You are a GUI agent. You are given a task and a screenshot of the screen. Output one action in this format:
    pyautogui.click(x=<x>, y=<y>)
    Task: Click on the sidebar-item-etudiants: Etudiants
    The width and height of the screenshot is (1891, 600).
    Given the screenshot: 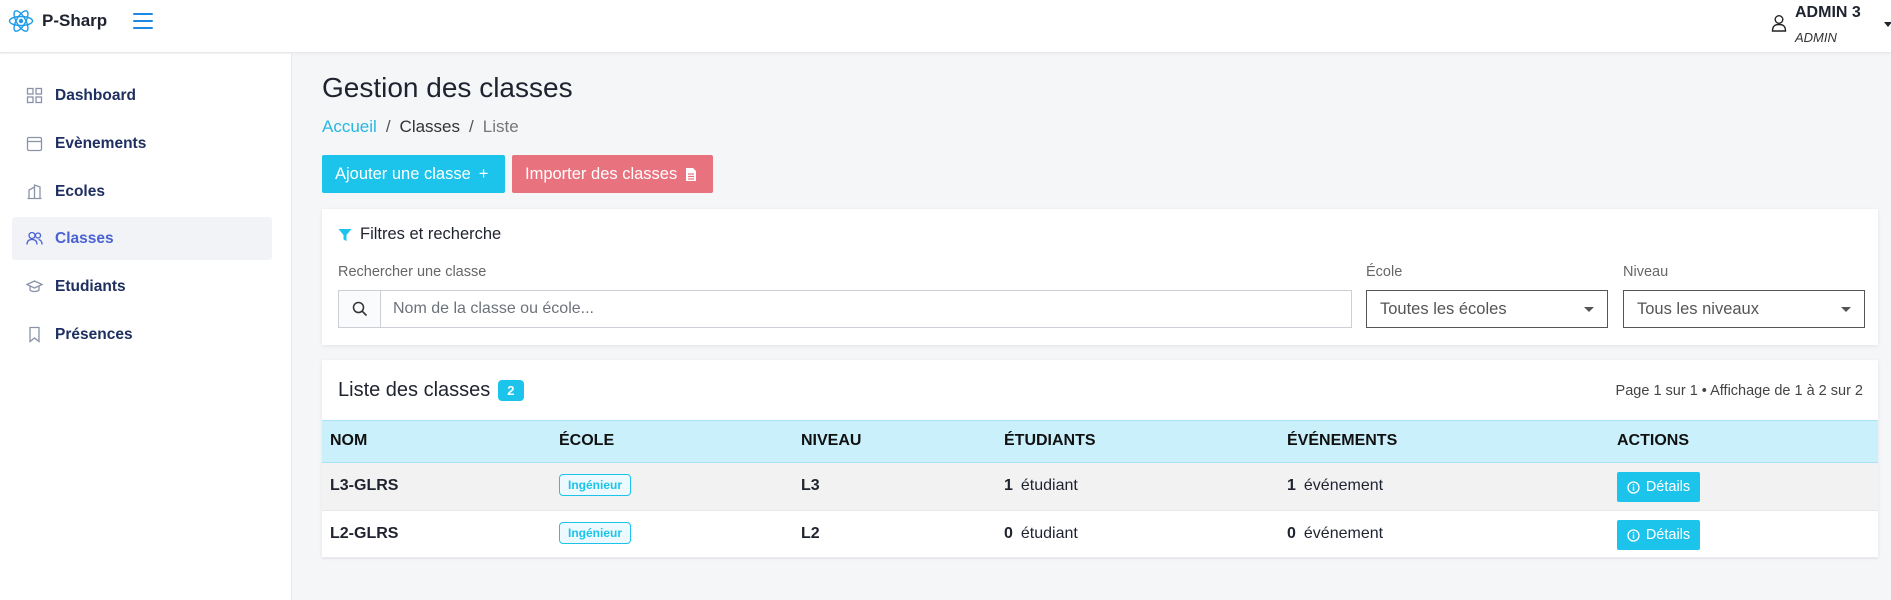 What is the action you would take?
    pyautogui.click(x=142, y=286)
    